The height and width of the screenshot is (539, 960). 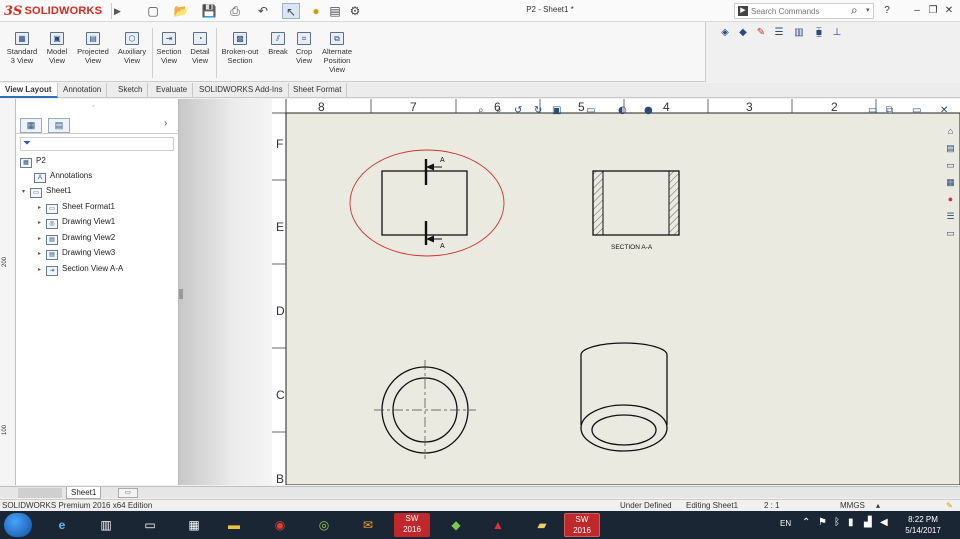 What do you see at coordinates (950, 233) in the screenshot?
I see `forum-icon: ▭` at bounding box center [950, 233].